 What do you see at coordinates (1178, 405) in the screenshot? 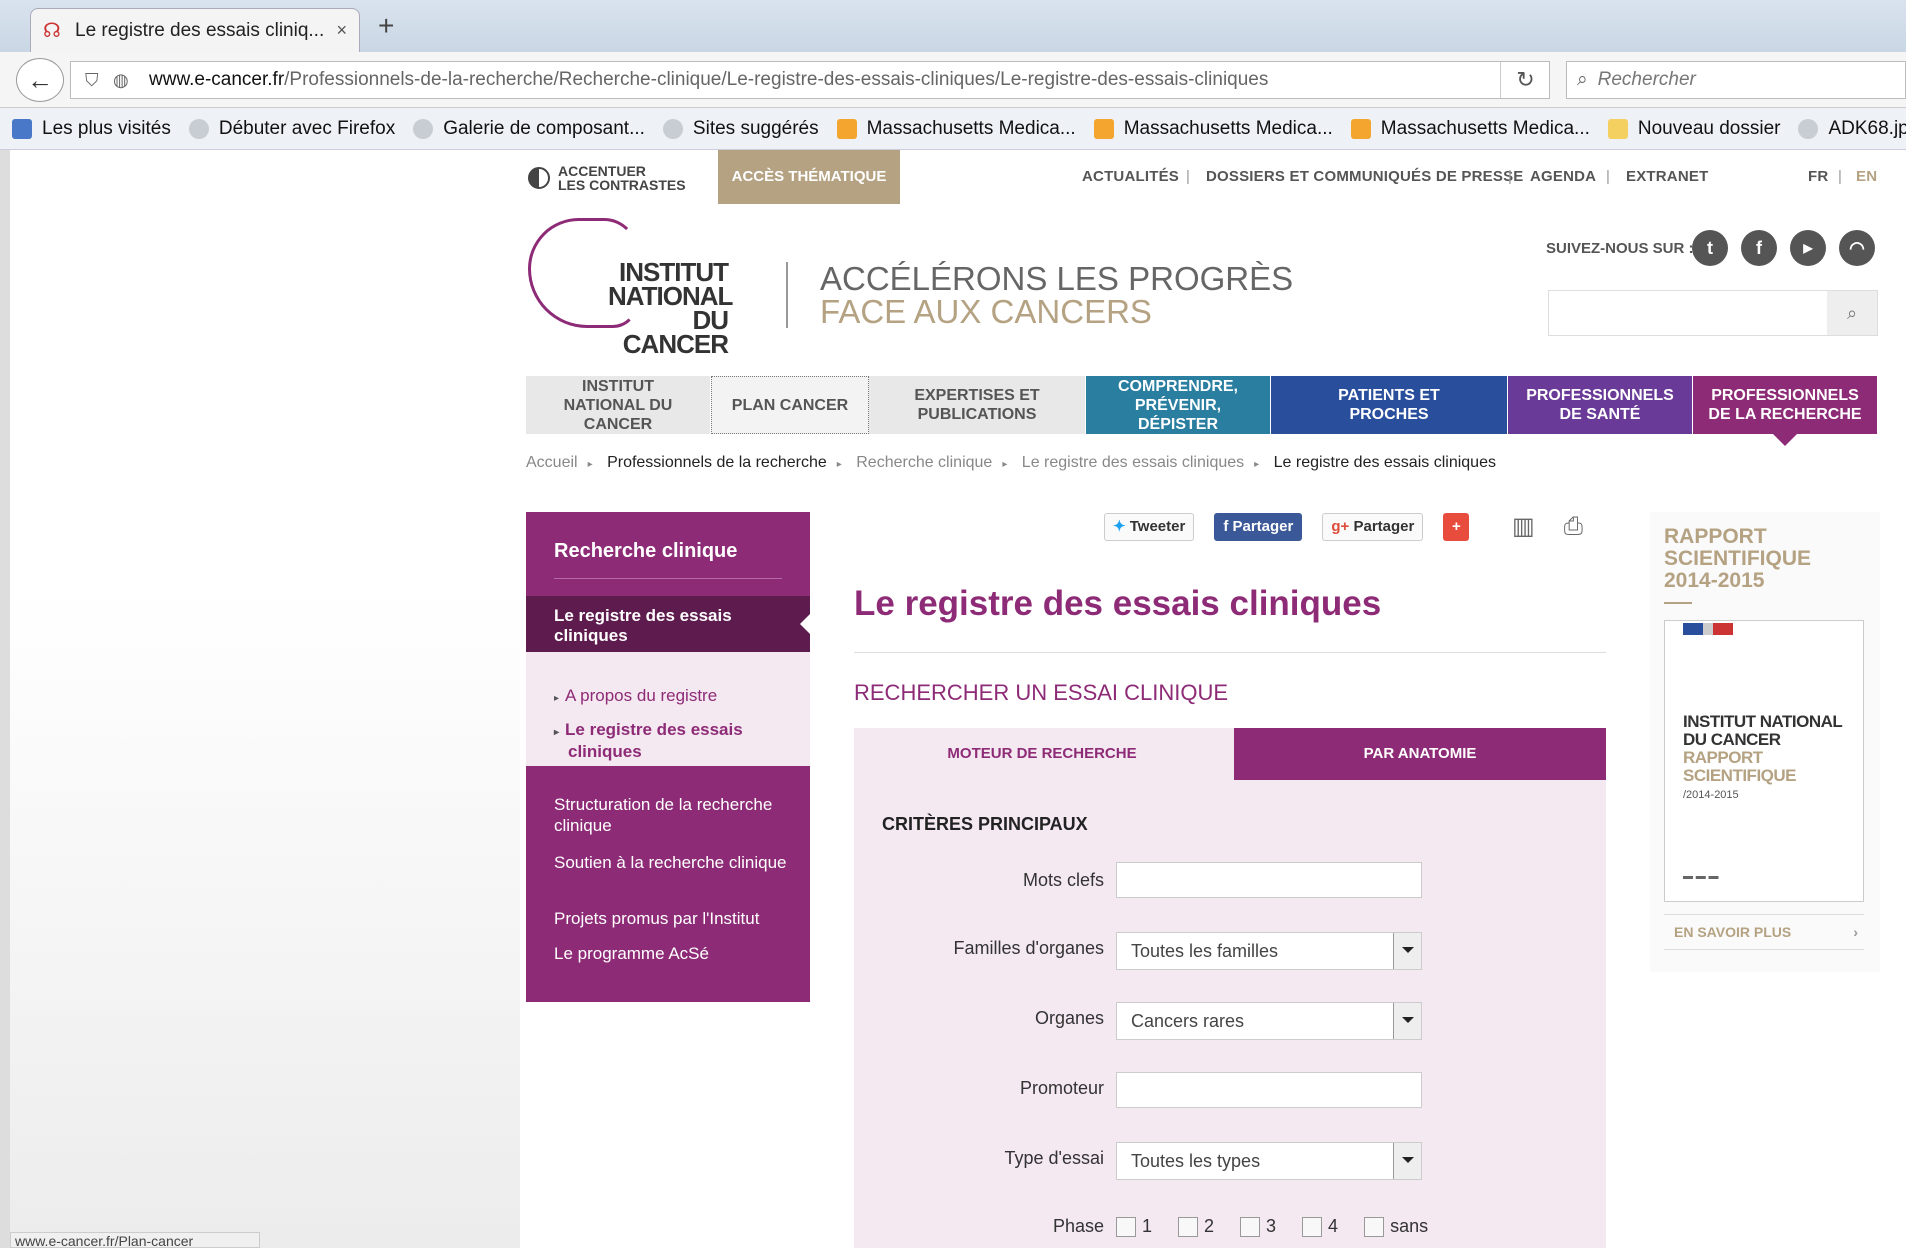
I see `nav-comprendre: COMPRENDRE, PRÉVENIR, DÉPISTER` at bounding box center [1178, 405].